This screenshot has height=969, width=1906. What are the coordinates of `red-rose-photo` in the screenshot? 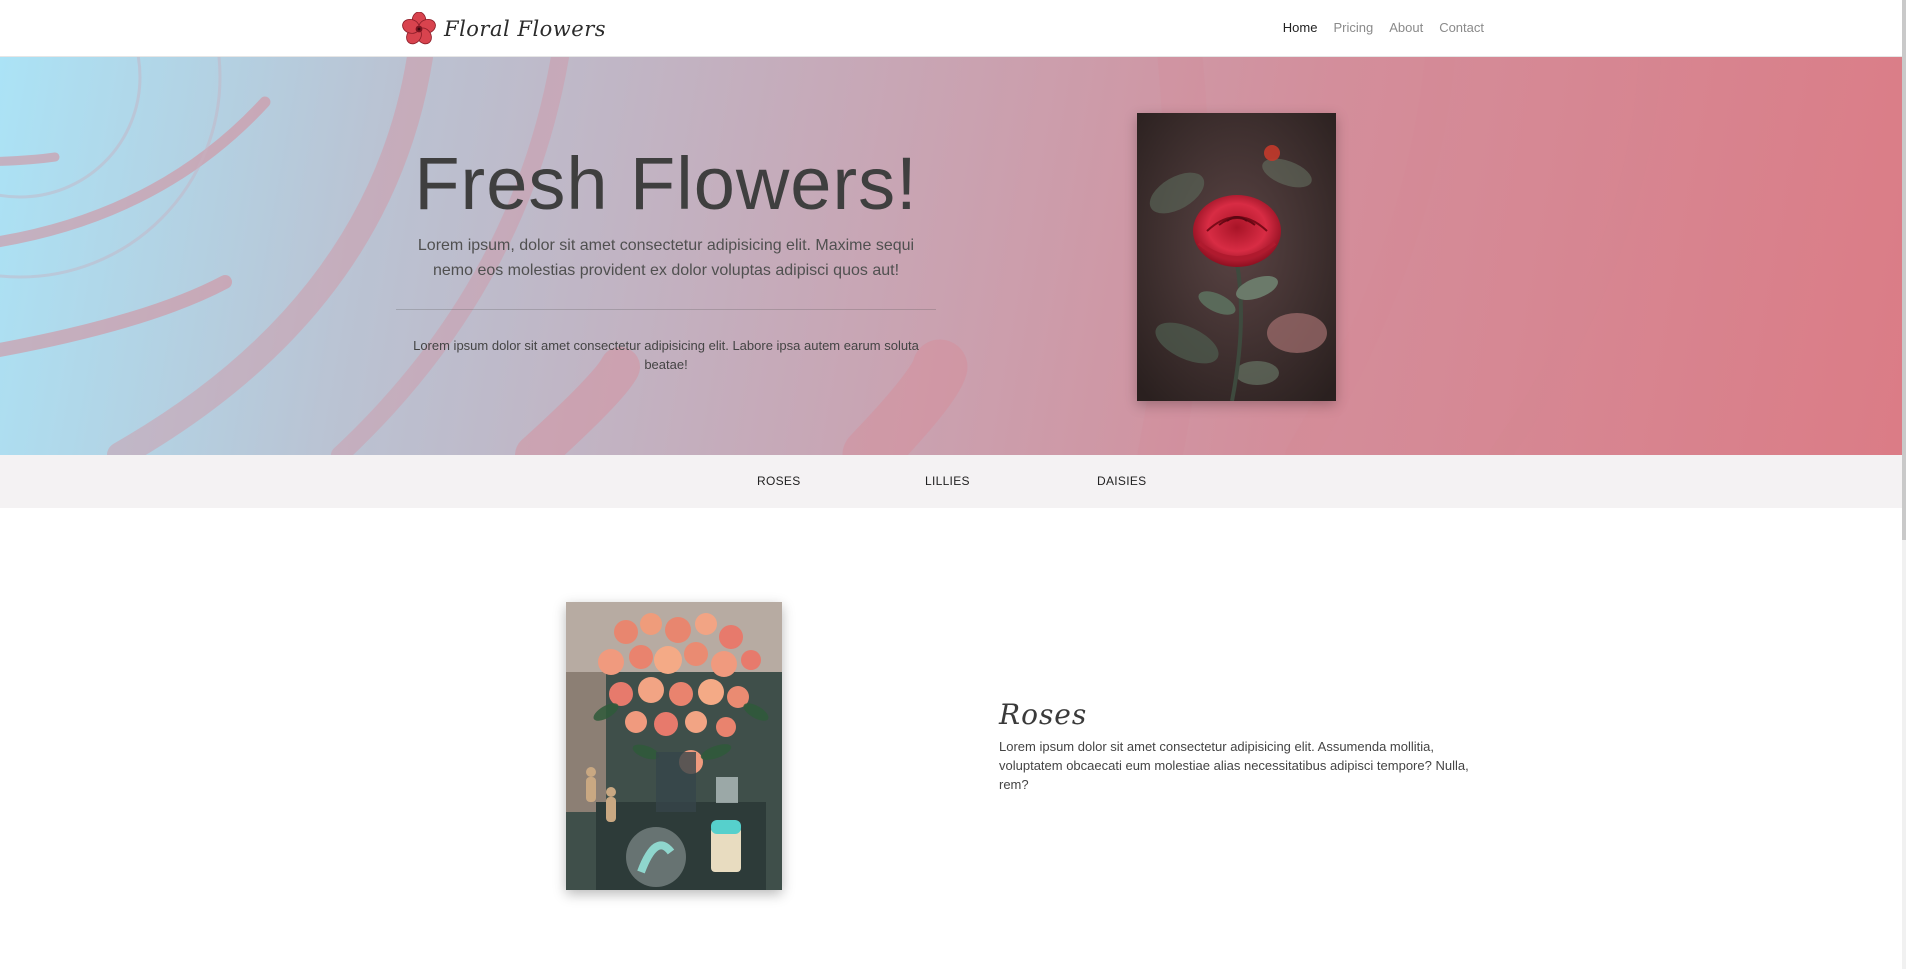 It's located at (1236, 257).